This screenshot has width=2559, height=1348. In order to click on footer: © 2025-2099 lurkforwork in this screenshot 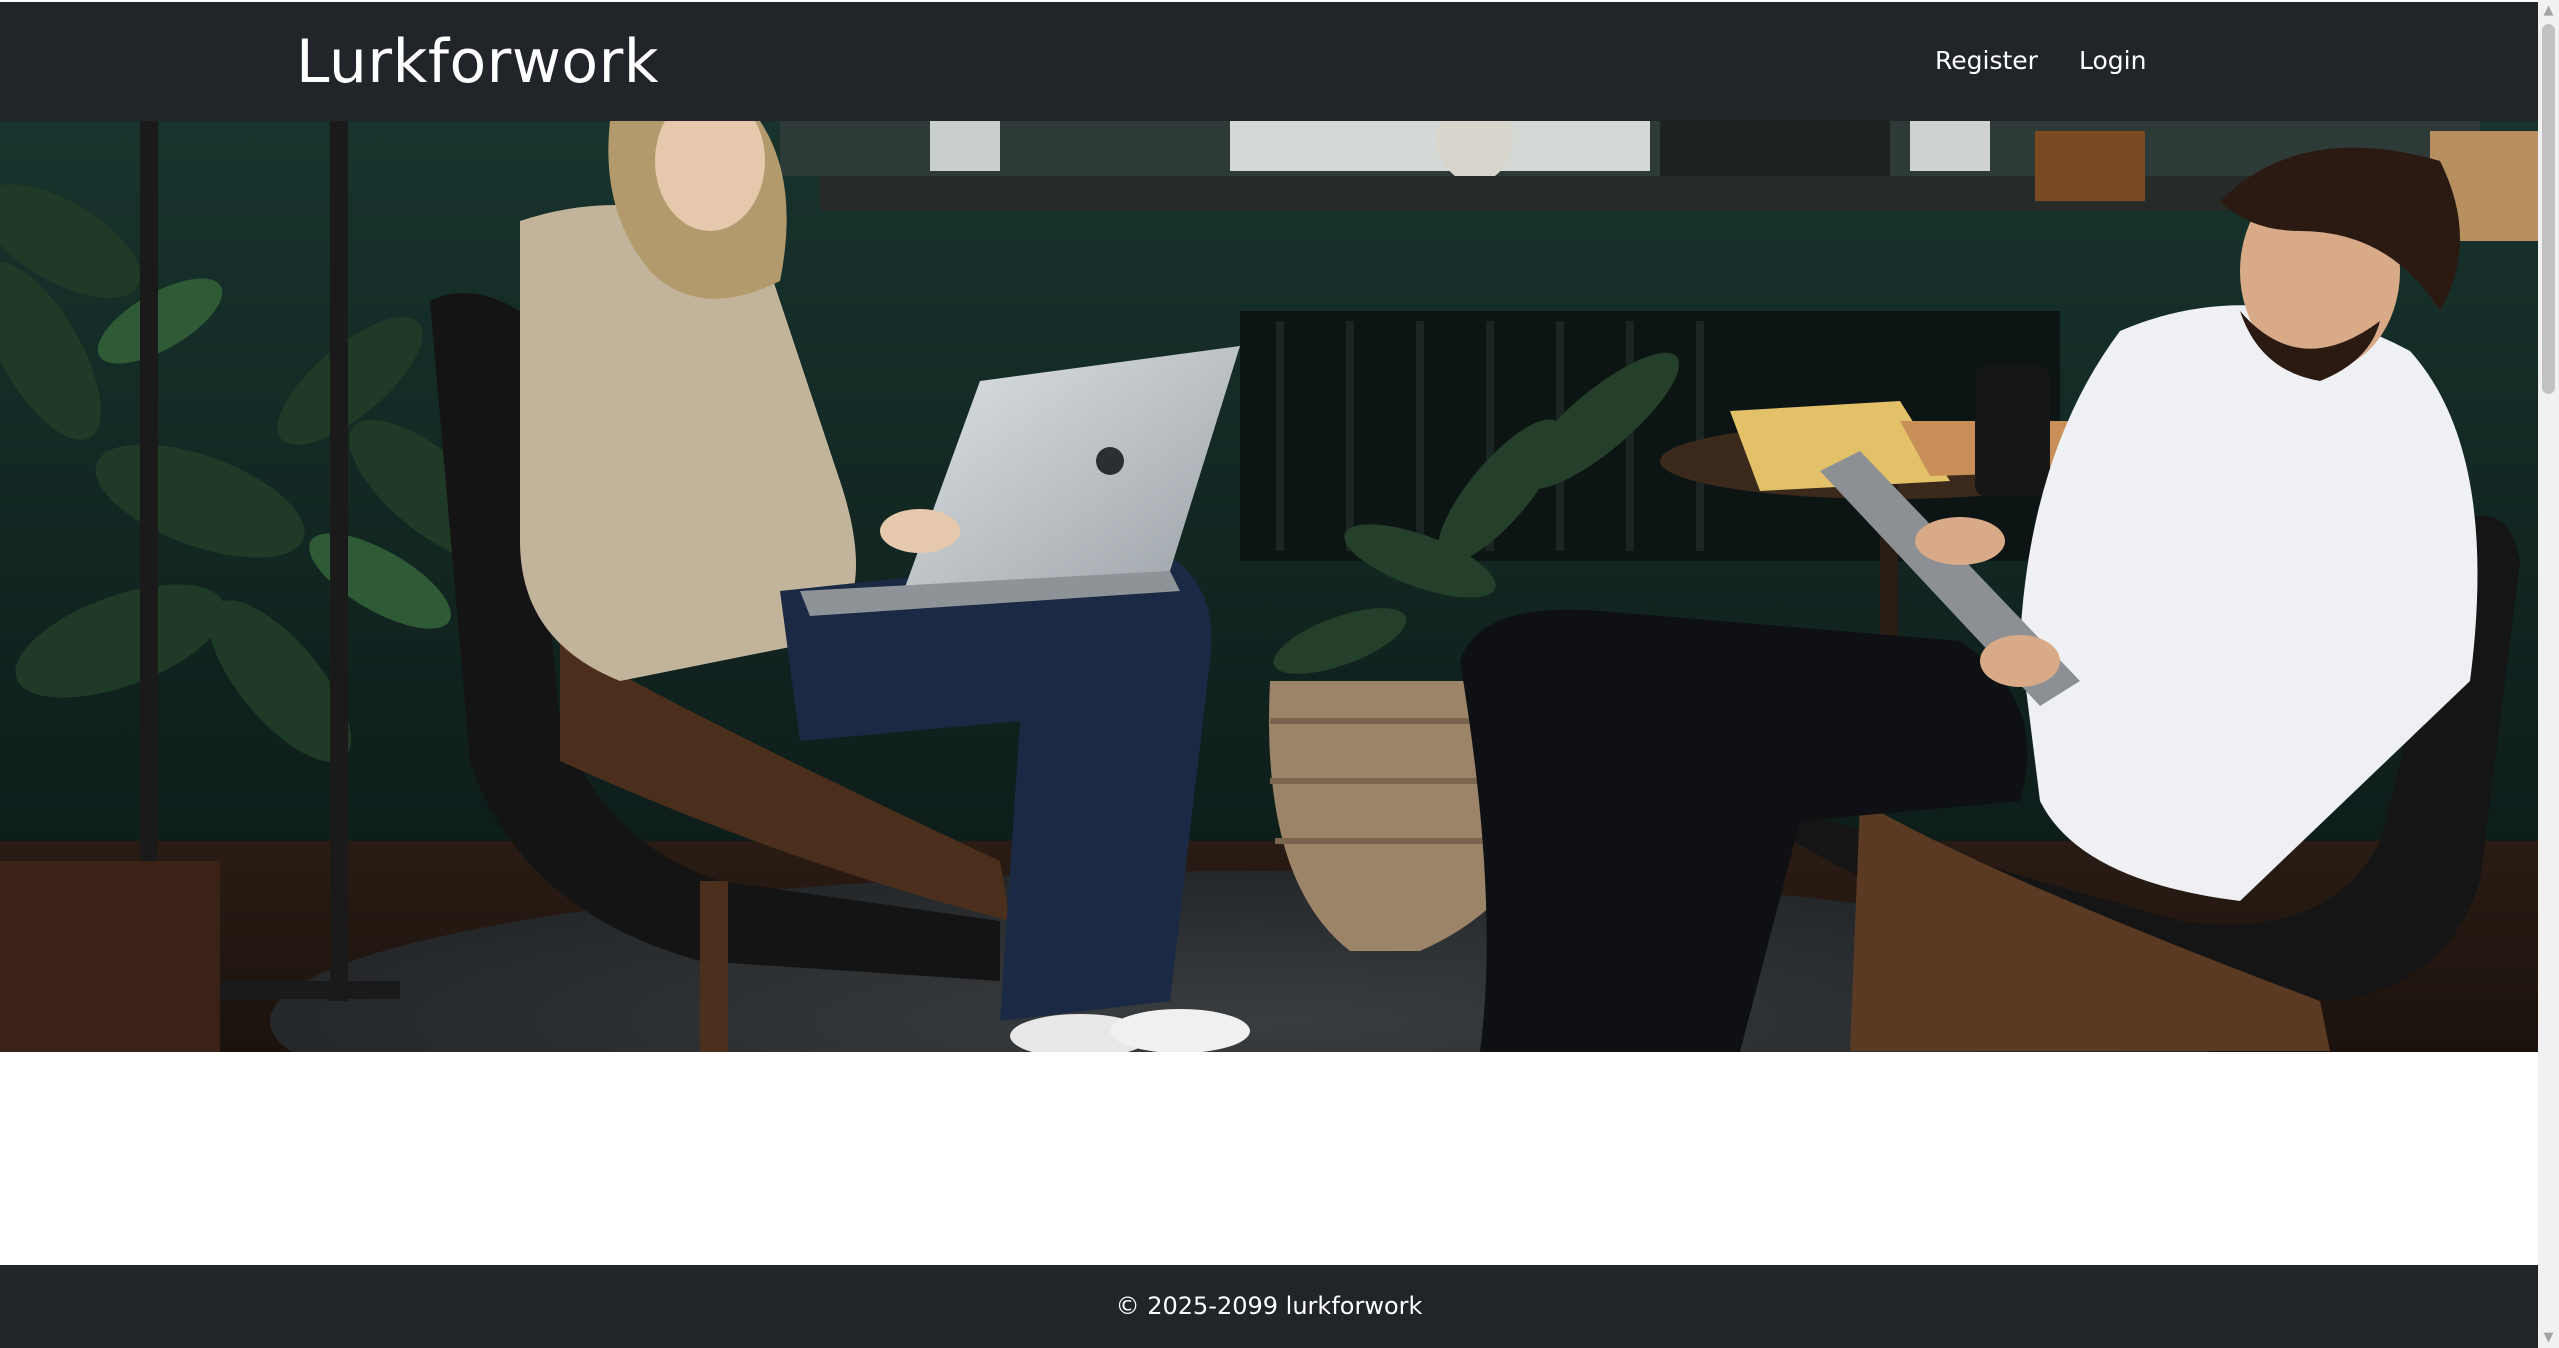, I will do `click(1269, 1306)`.